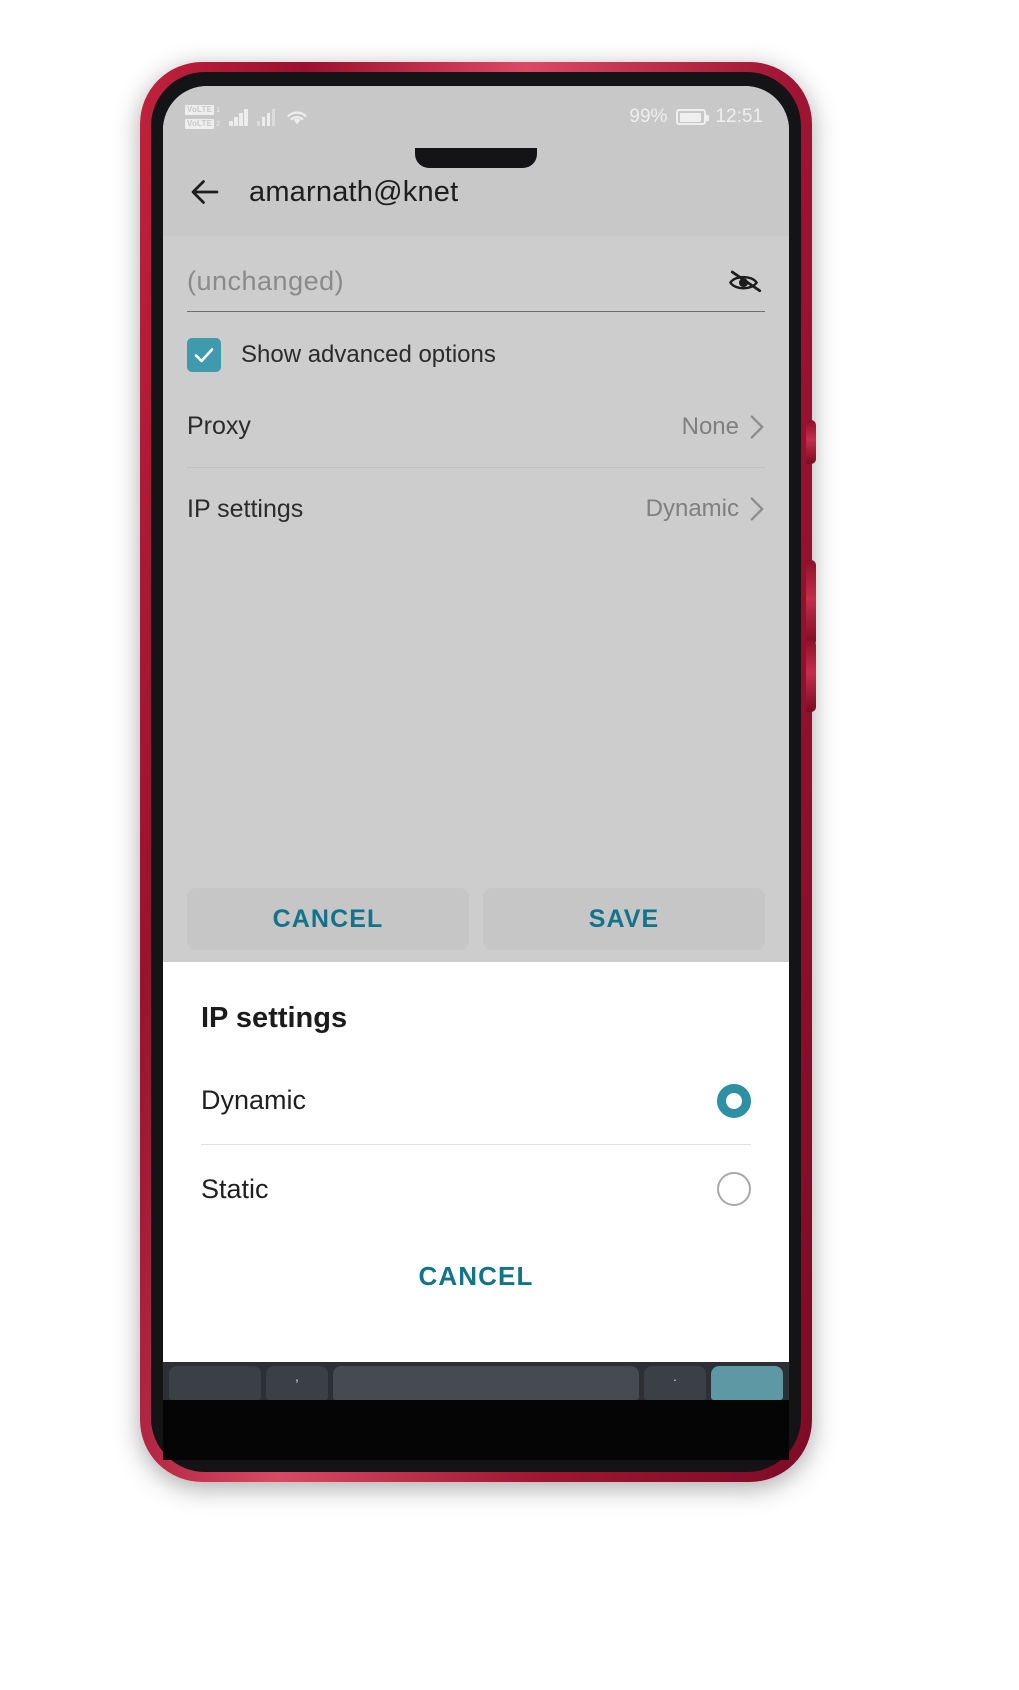 The image size is (1019, 1690). I want to click on page-title: amarnath@knet, so click(354, 191).